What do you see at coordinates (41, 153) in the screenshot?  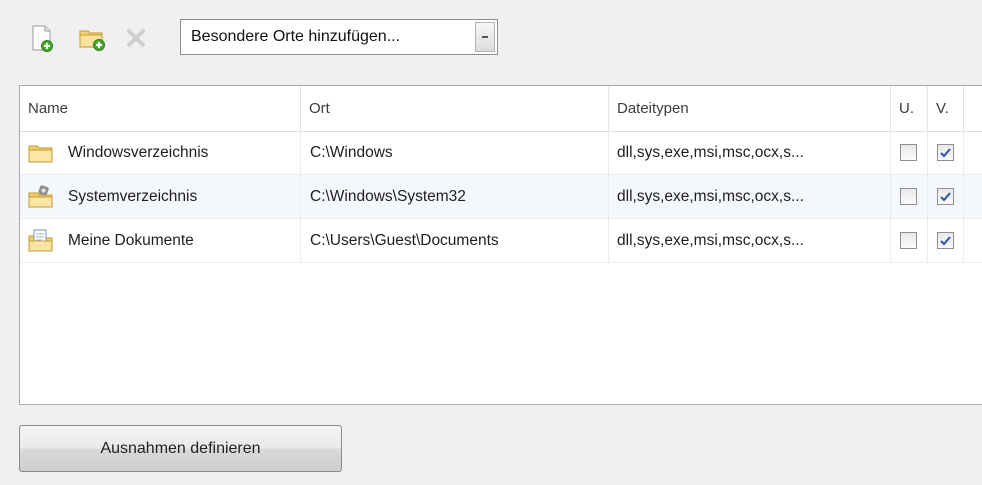 I see `folder-icon` at bounding box center [41, 153].